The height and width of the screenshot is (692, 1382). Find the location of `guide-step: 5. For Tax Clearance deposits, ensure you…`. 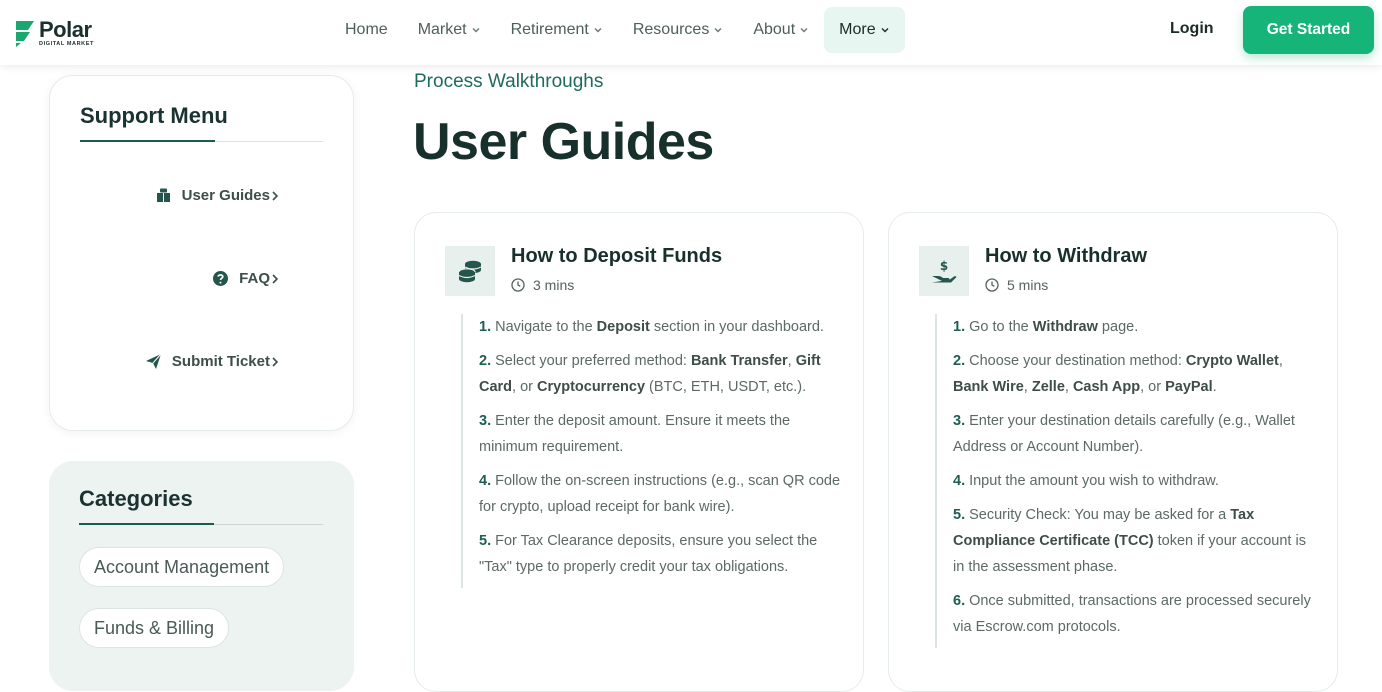

guide-step: 5. For Tax Clearance deposits, ensure you… is located at coordinates (660, 554).